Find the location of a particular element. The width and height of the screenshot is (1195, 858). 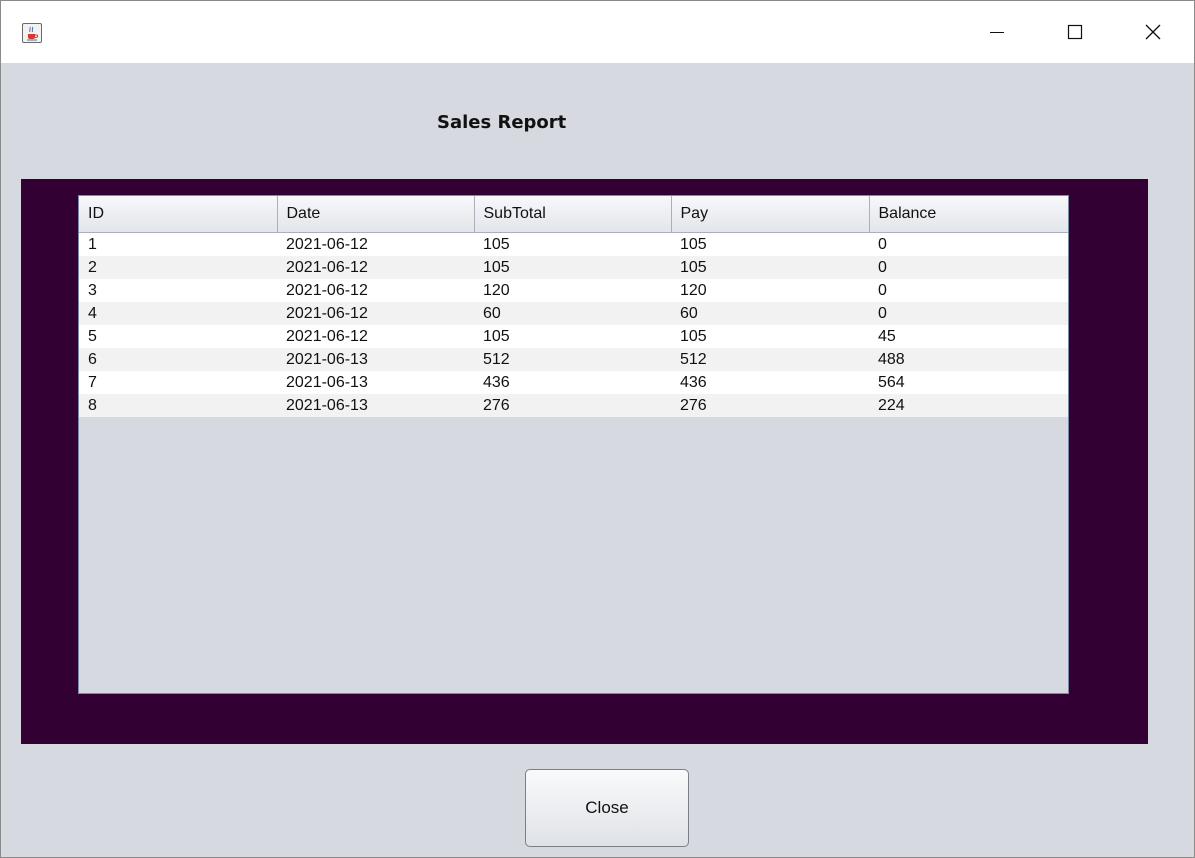

title-bar is located at coordinates (597, 32).